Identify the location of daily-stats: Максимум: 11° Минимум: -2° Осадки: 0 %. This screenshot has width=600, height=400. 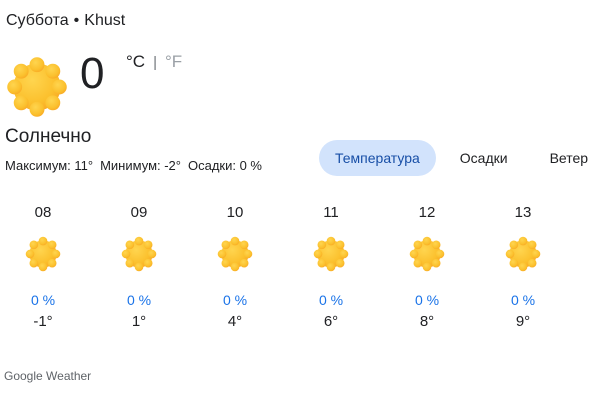
(137, 165).